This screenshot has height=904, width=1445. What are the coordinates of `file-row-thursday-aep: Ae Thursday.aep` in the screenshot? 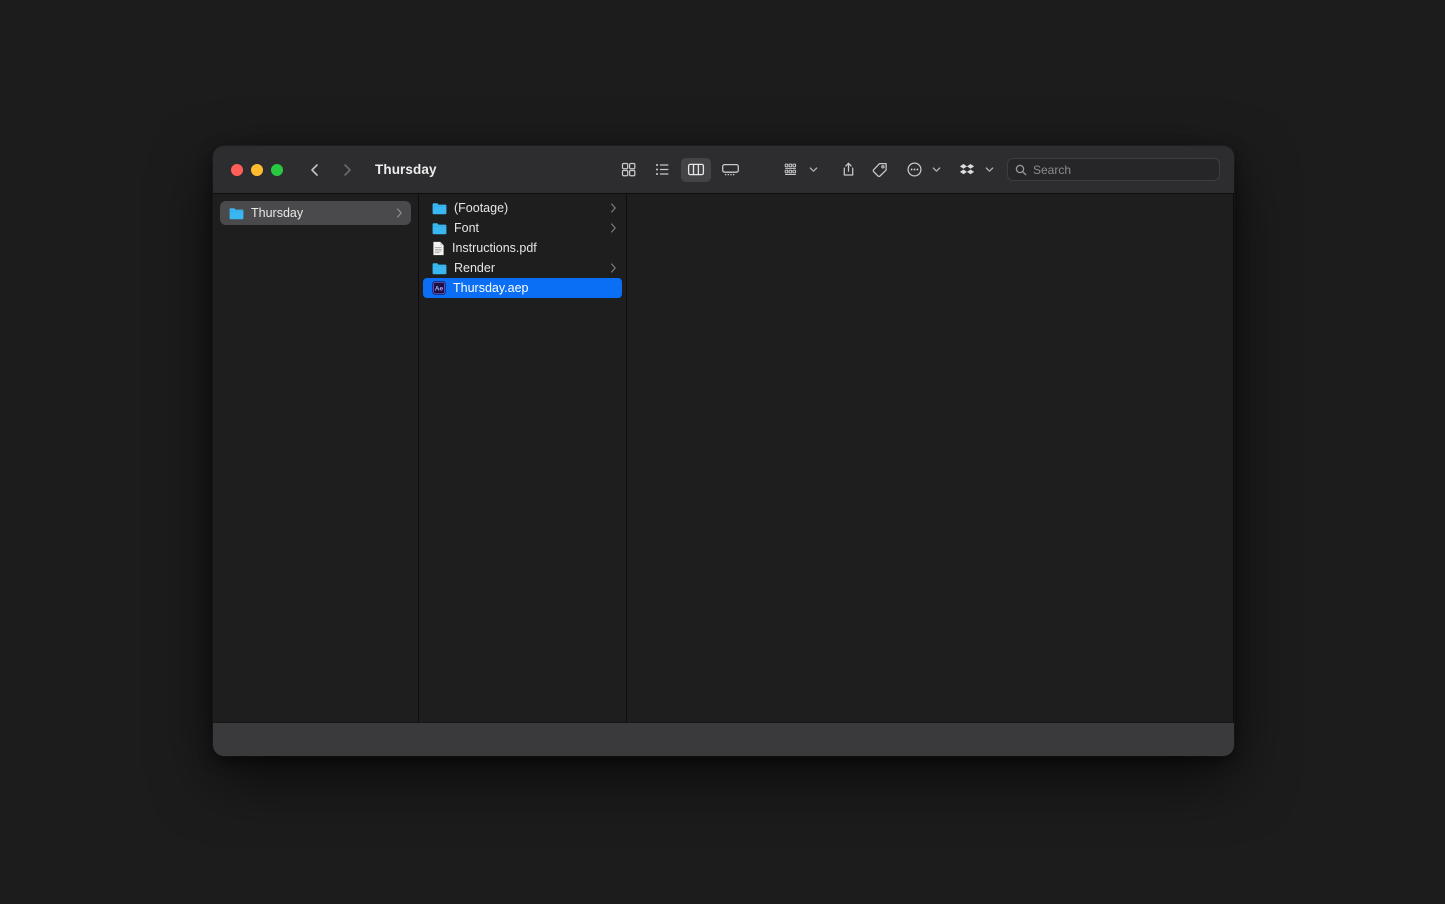 It's located at (522, 288).